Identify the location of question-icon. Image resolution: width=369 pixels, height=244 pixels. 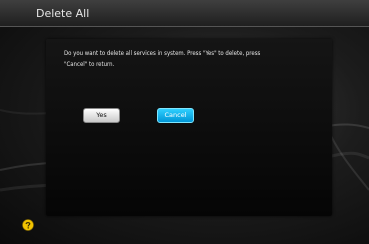
(28, 225).